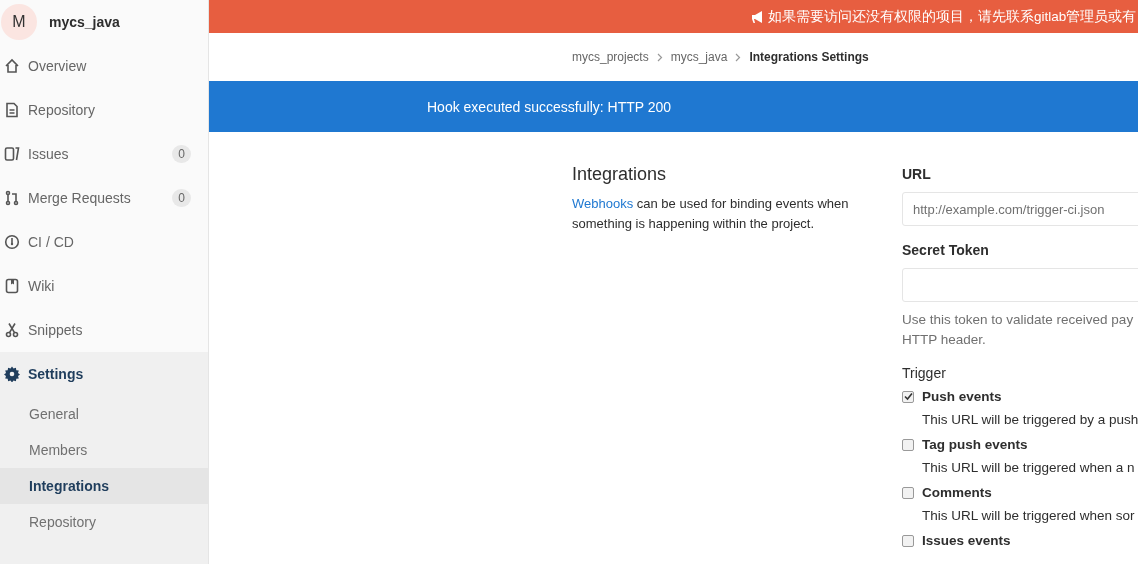  I want to click on breadcrumb-link: mycs_projects, so click(610, 57).